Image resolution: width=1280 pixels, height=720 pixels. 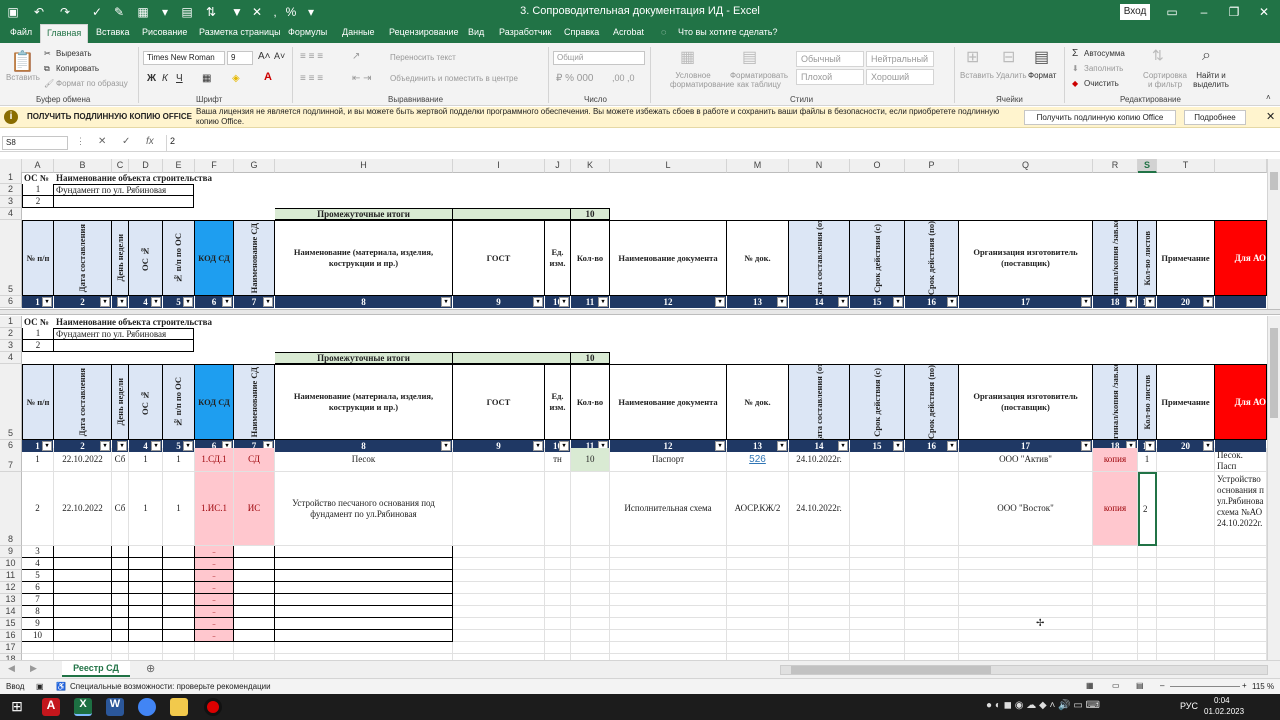 I want to click on clear-icon: ◆, so click(x=1075, y=83).